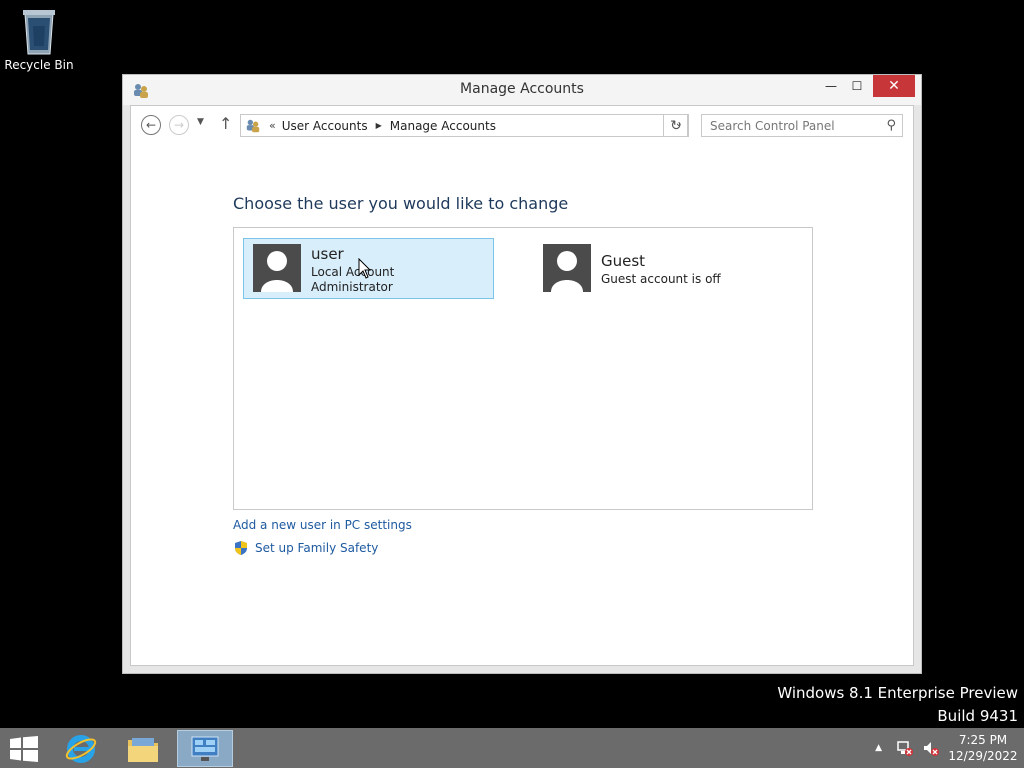  Describe the element at coordinates (401, 203) in the screenshot. I see `page-title: Choose the user you would like to change` at that location.